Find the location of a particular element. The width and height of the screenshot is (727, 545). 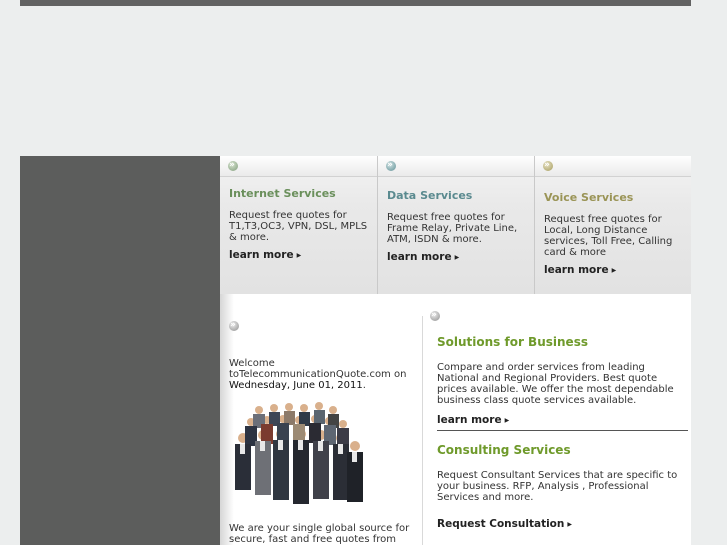

request-consultation-link: Request Consultation ▶ is located at coordinates (504, 524).